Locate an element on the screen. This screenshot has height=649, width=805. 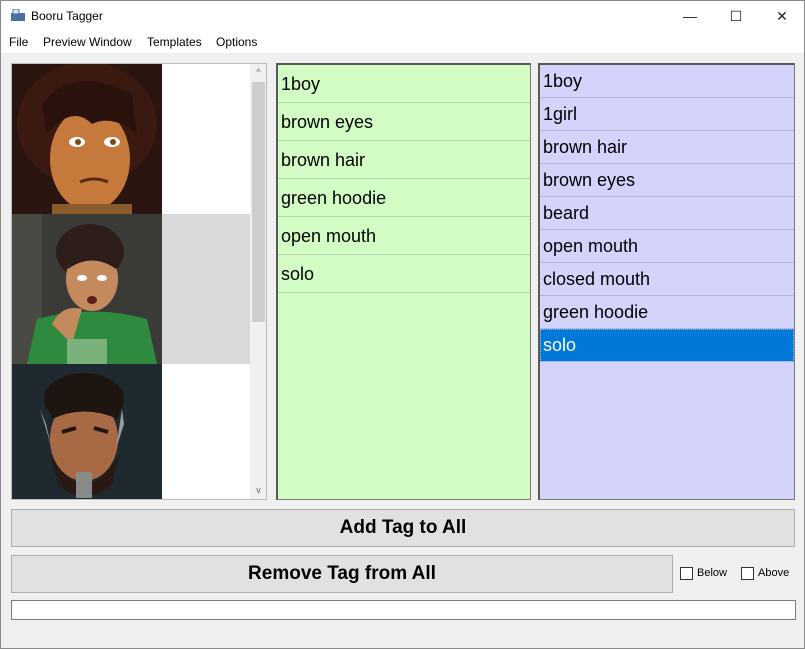
close-button: ✕ is located at coordinates (782, 16).